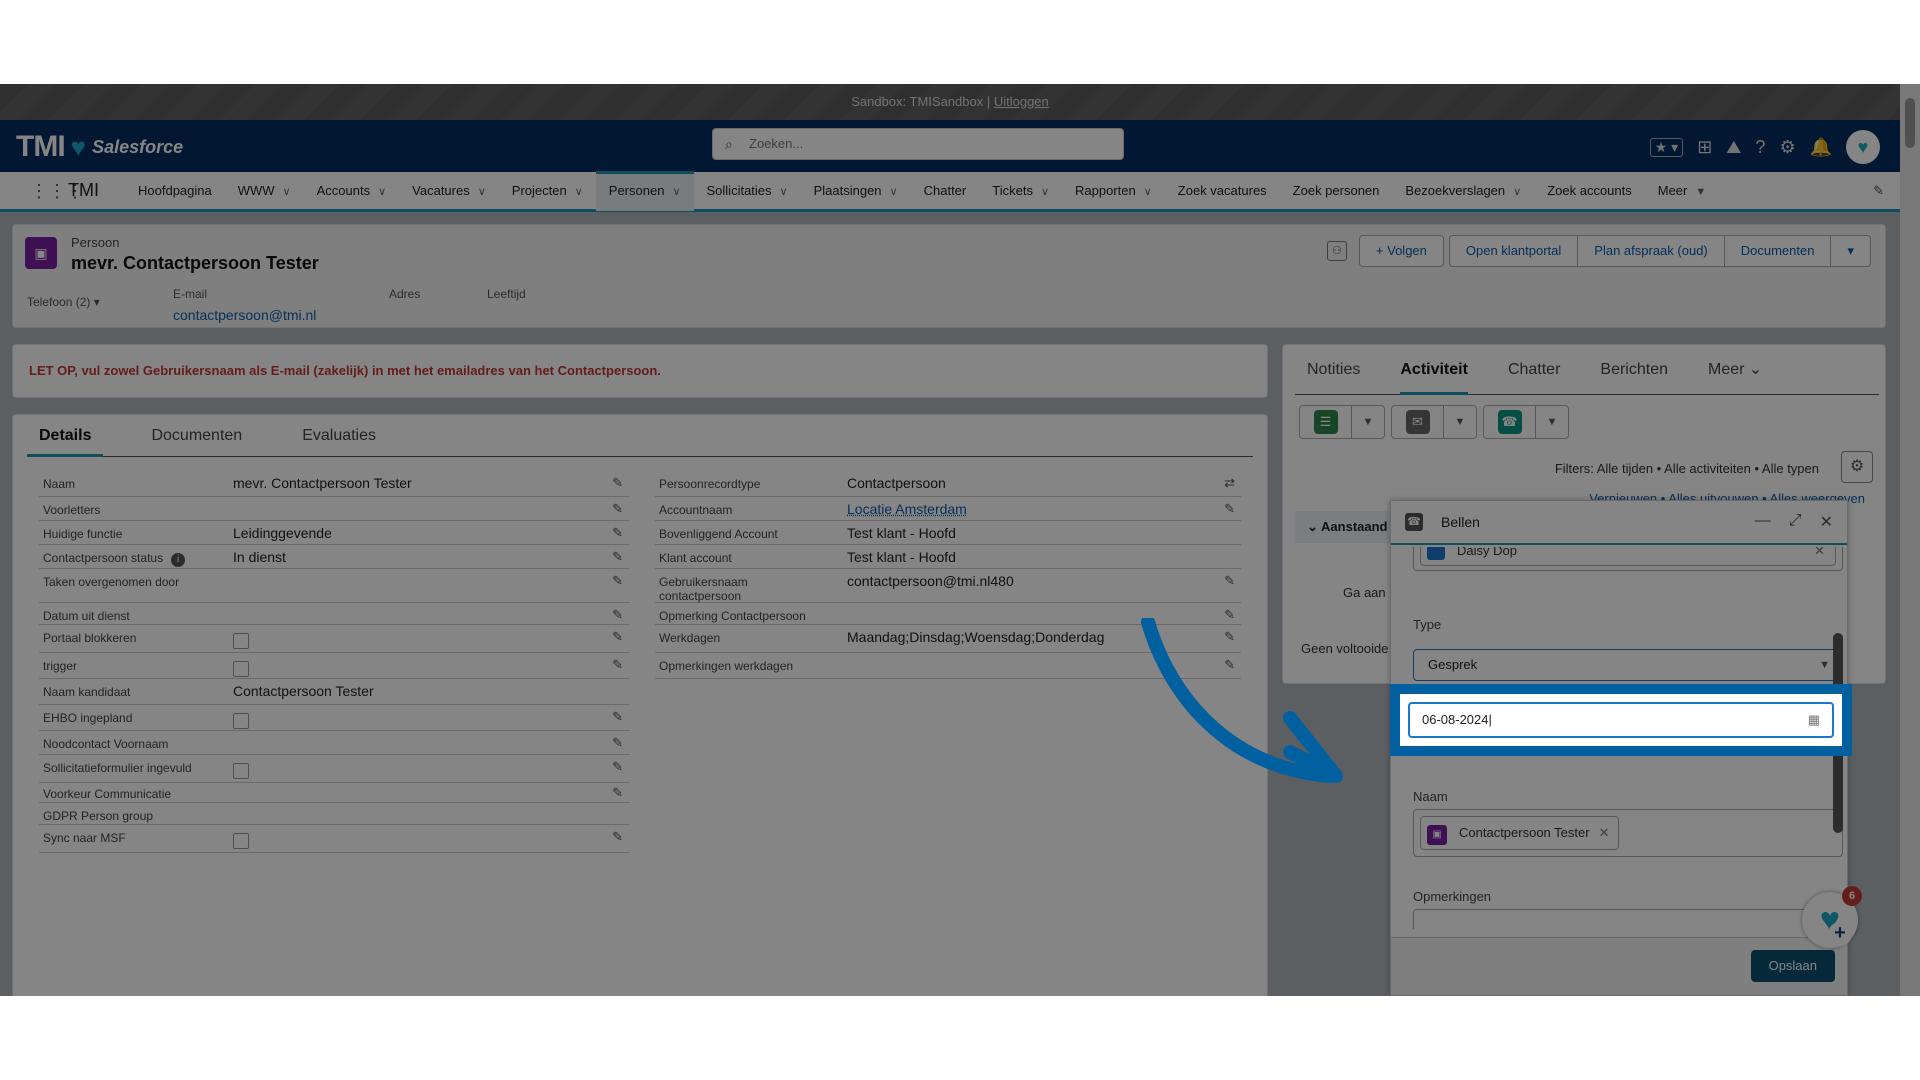  Describe the element at coordinates (339, 442) in the screenshot. I see `tab-evaluaties: Evaluaties` at that location.